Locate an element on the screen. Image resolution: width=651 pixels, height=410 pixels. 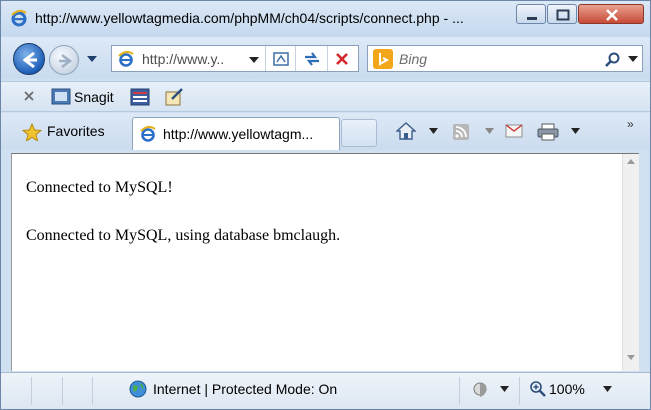
security-zone: Internet | Protected Mode: On is located at coordinates (245, 389).